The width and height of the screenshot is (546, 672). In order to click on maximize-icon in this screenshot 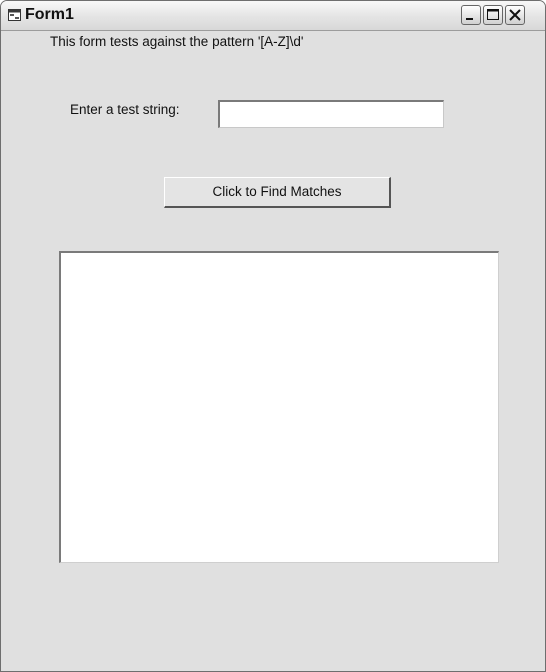, I will do `click(493, 14)`.